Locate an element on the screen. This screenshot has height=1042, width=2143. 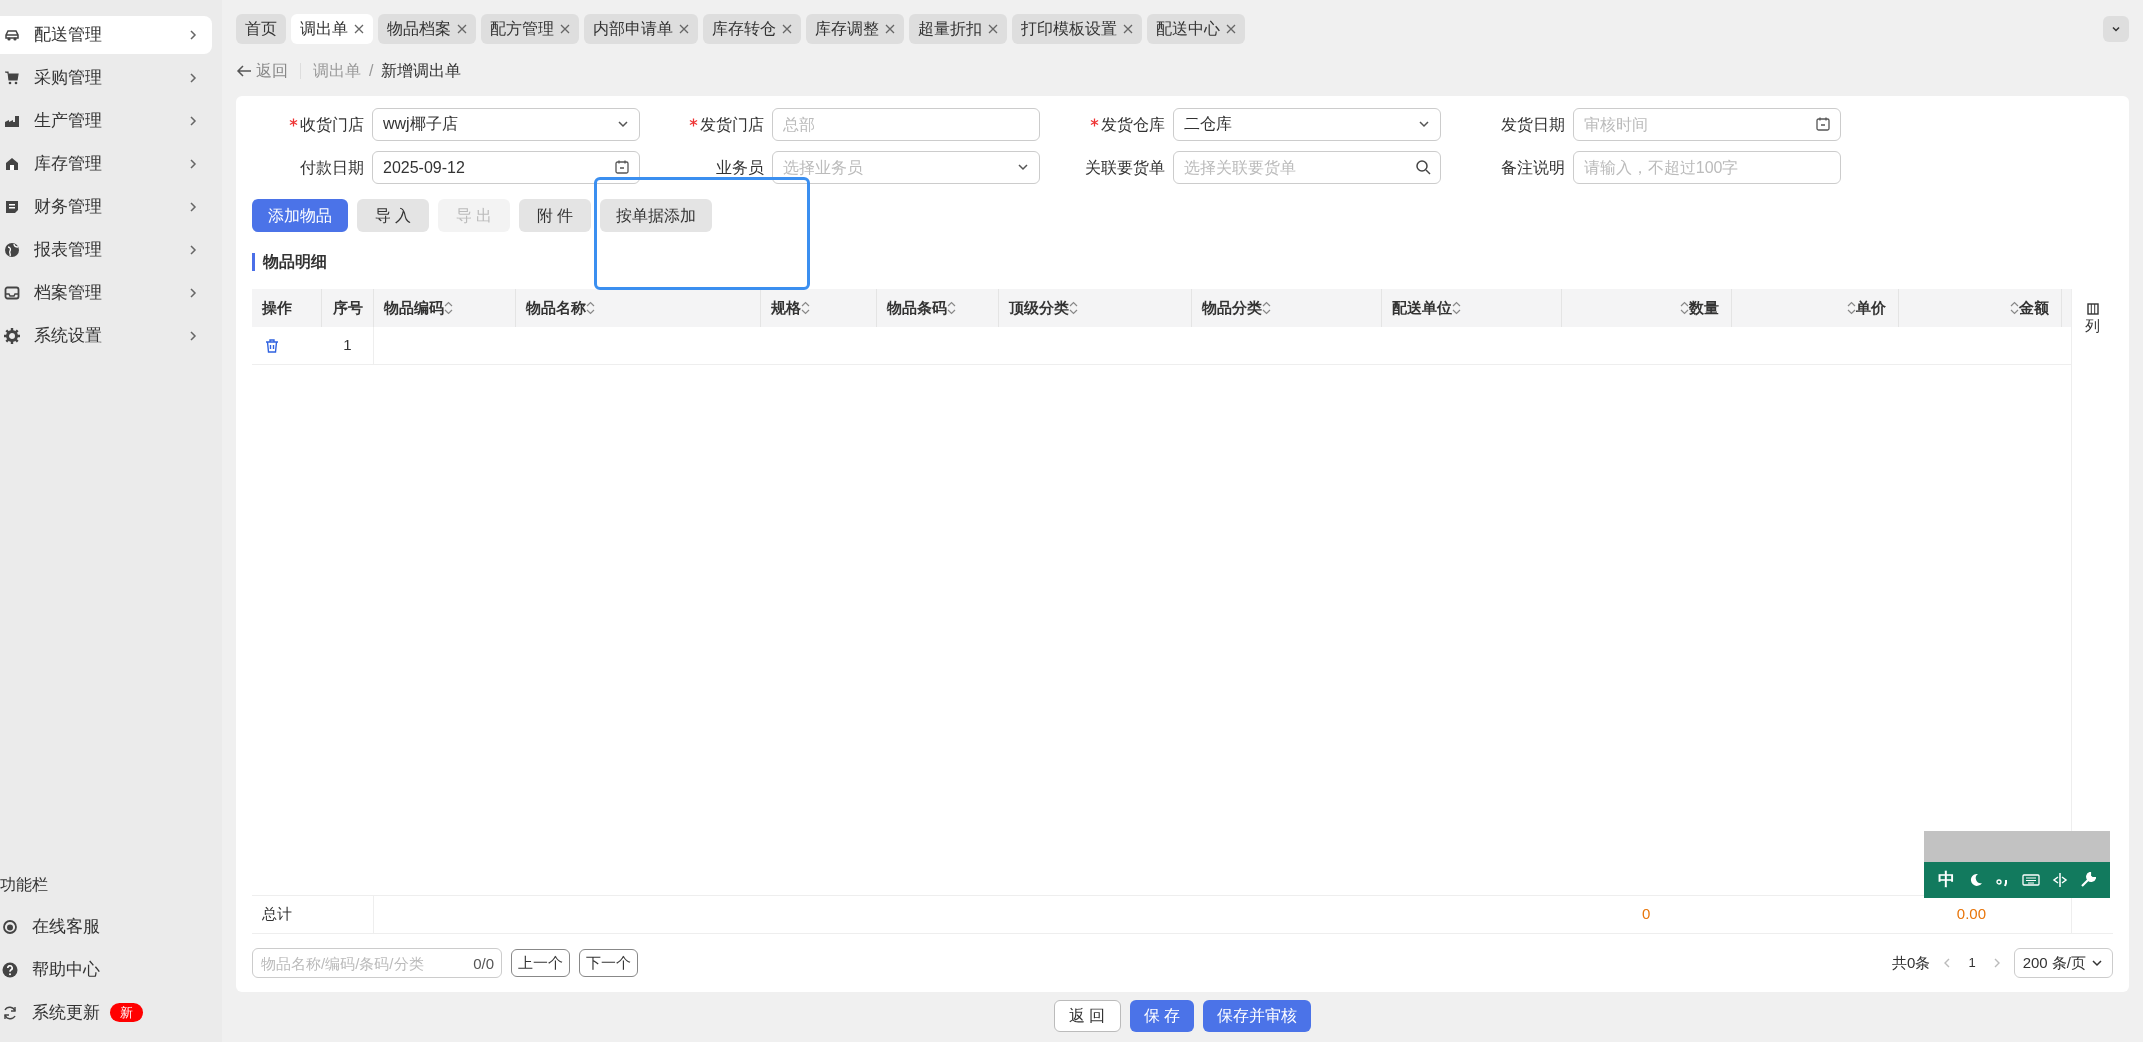
footer-button: 返 回 is located at coordinates (1087, 1016).